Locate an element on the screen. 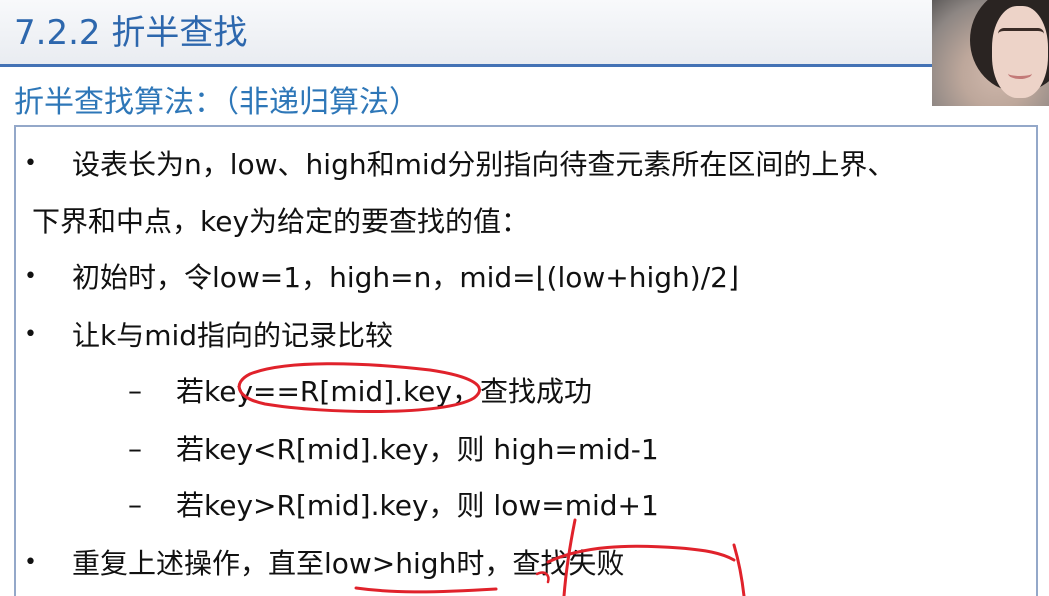  content-line-2: 下界和中点，key为给定的要查找的值： is located at coordinates (281, 221).